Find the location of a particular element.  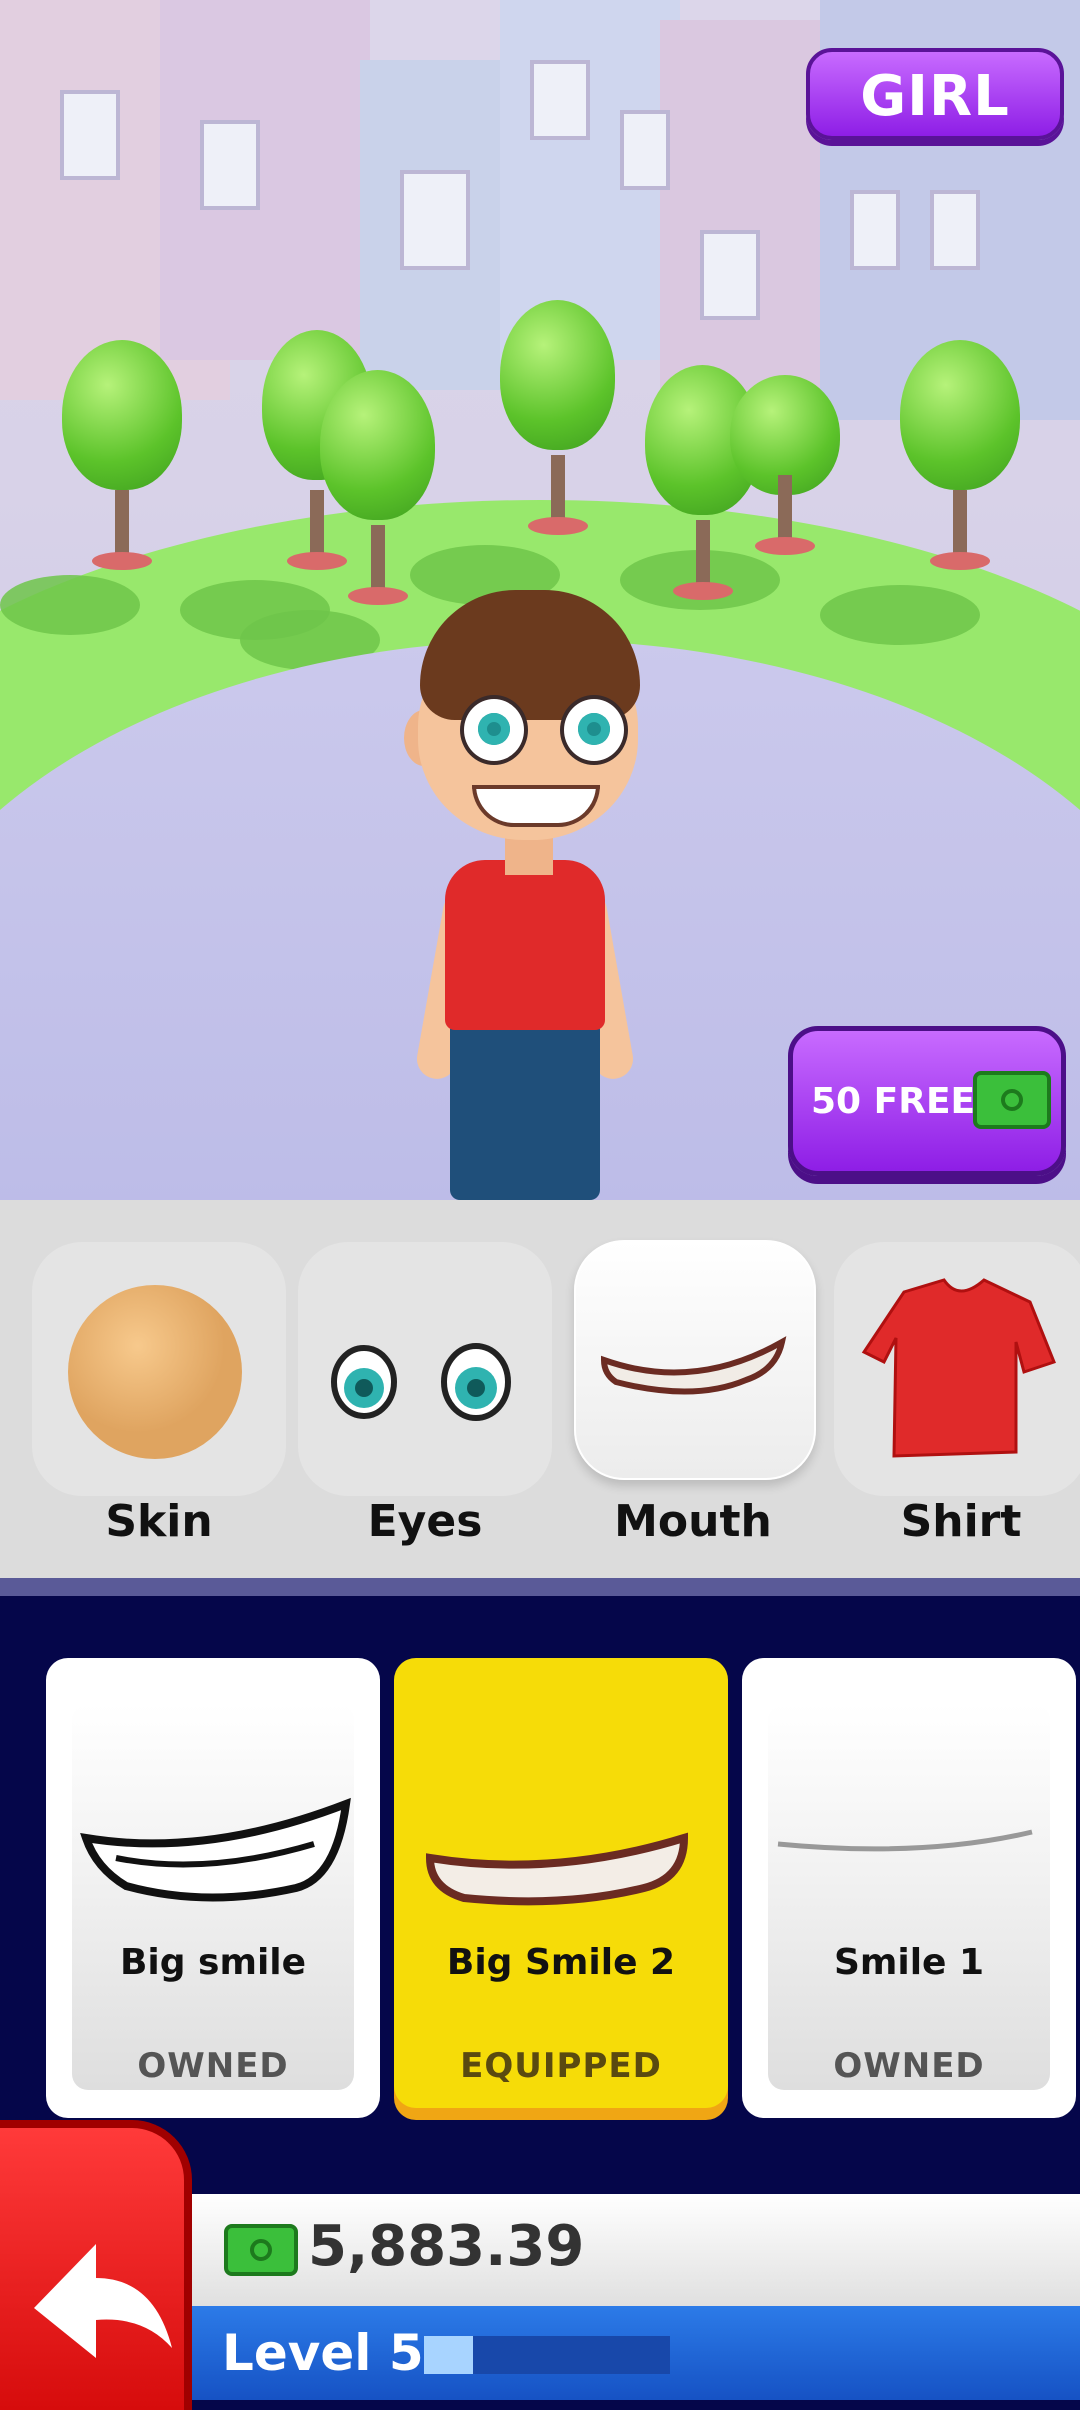

item-name: Big smile is located at coordinates (213, 1962).